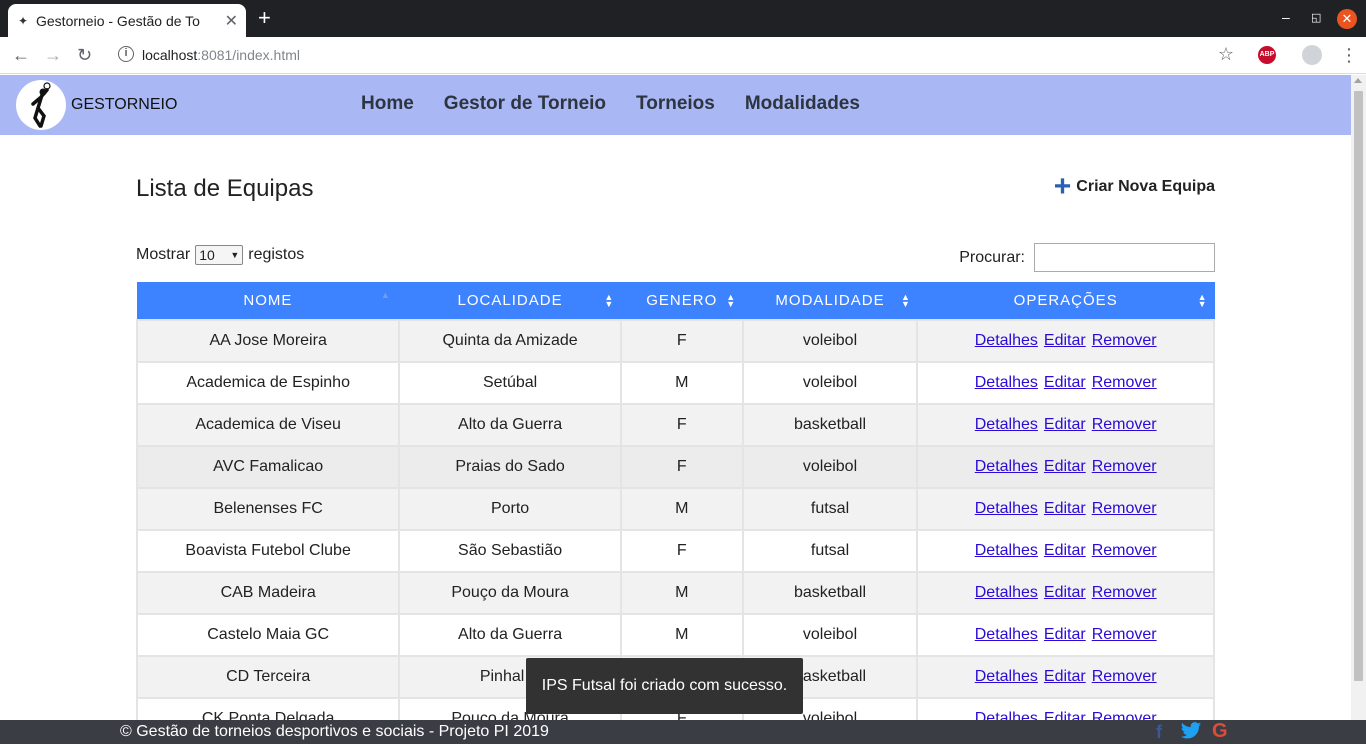  What do you see at coordinates (1312, 55) in the screenshot?
I see `profile-avatar` at bounding box center [1312, 55].